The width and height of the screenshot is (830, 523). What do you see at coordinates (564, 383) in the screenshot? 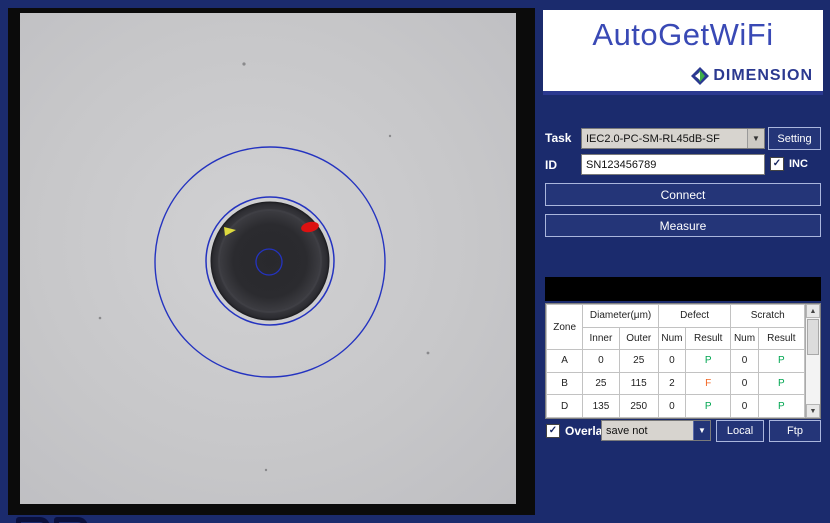
I see `zone-cell: B` at bounding box center [564, 383].